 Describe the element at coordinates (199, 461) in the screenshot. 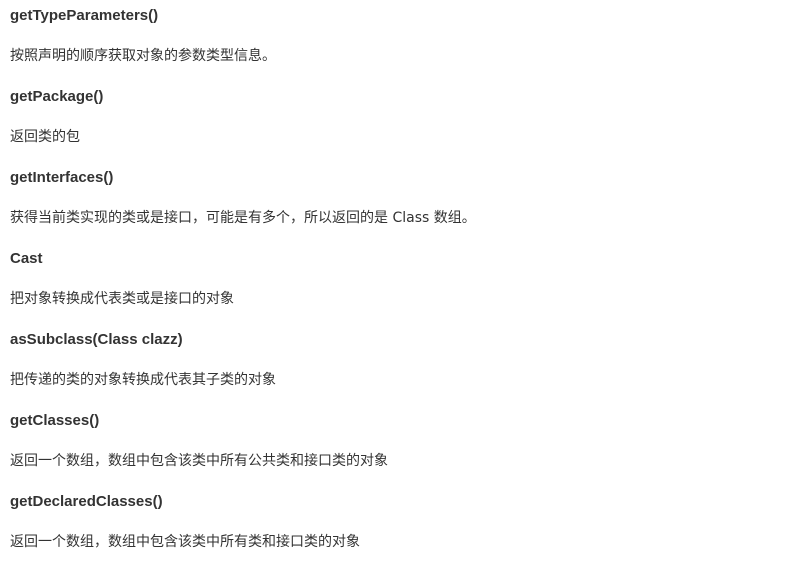

I see `method-description: 返回一个数组，数组中包含该类中所有公共类和接口类的对象` at that location.